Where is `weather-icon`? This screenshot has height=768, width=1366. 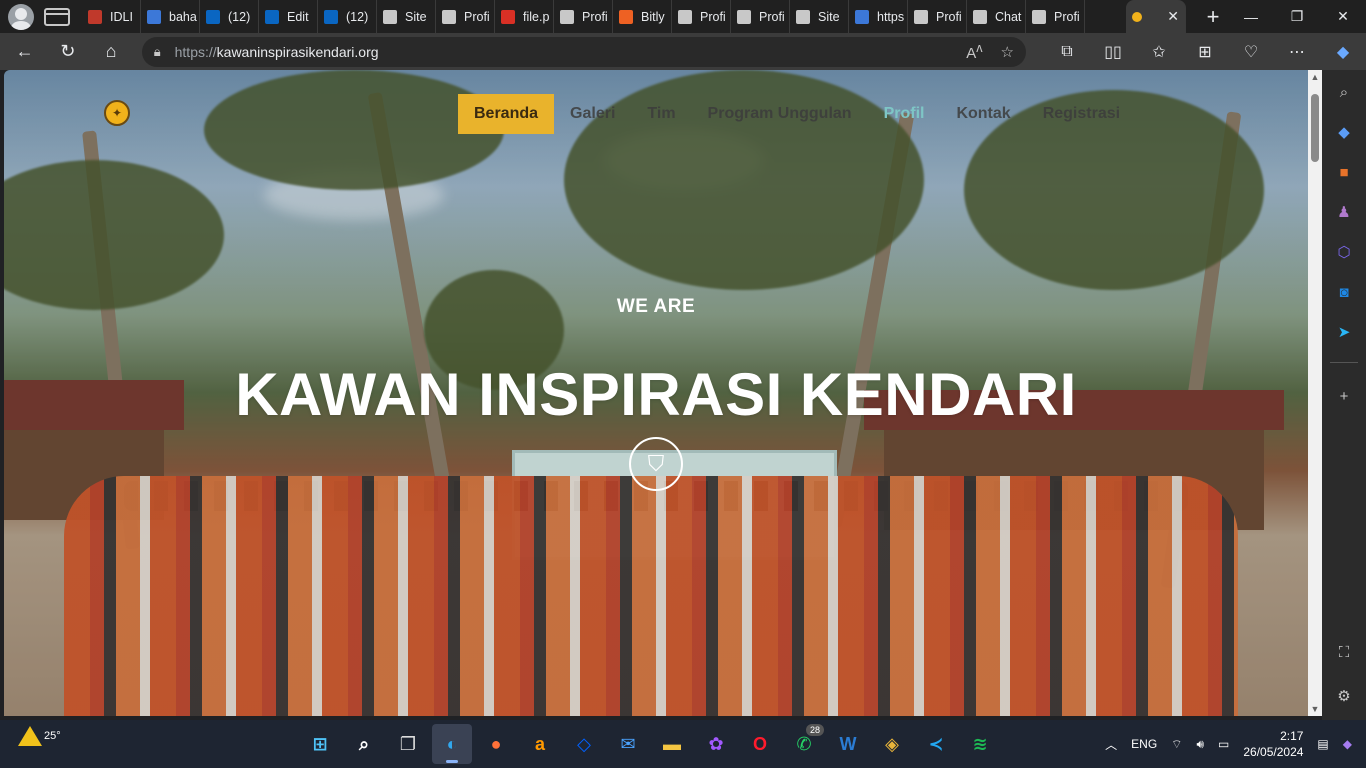 weather-icon is located at coordinates (30, 736).